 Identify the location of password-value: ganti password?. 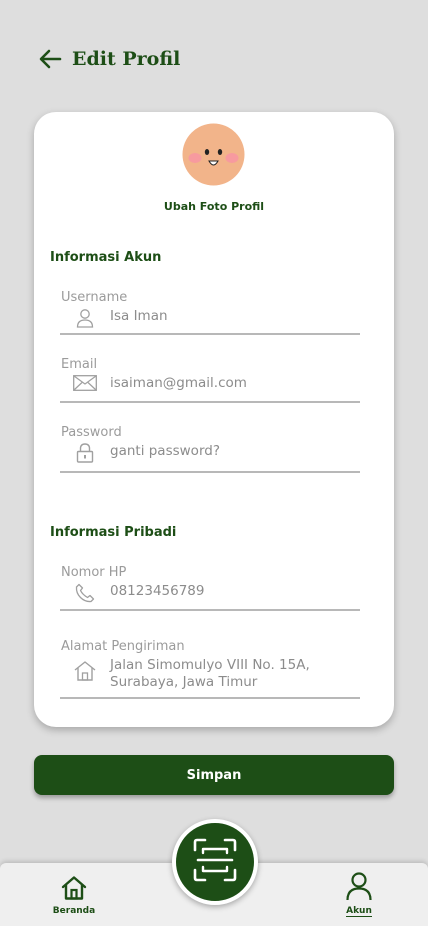
(165, 450).